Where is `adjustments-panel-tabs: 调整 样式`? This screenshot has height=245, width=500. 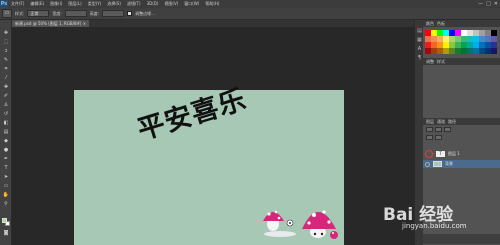 adjustments-panel-tabs: 调整 样式 is located at coordinates (461, 61).